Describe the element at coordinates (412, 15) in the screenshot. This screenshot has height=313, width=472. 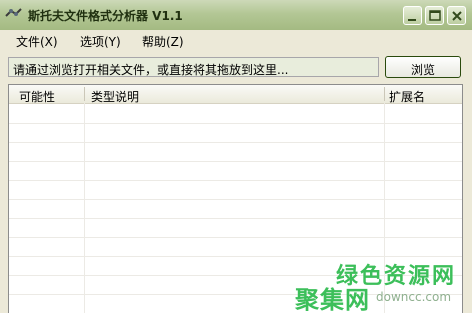
I see `minimize-button` at that location.